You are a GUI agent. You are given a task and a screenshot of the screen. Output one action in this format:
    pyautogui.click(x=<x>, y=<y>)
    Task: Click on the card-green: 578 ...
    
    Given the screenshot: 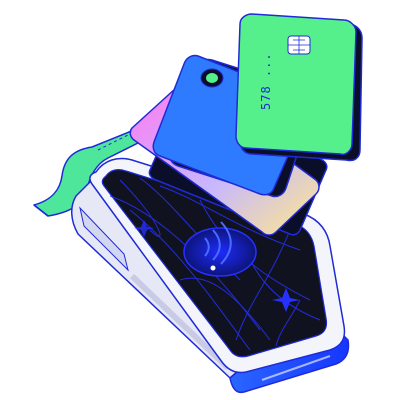 What is the action you would take?
    pyautogui.click(x=299, y=87)
    